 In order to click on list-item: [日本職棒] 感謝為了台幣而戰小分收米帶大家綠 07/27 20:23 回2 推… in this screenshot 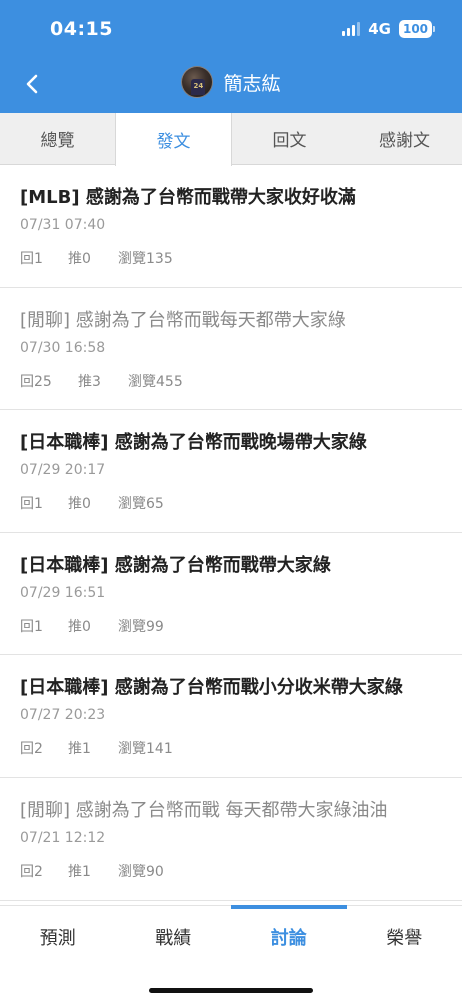, I will do `click(231, 716)`.